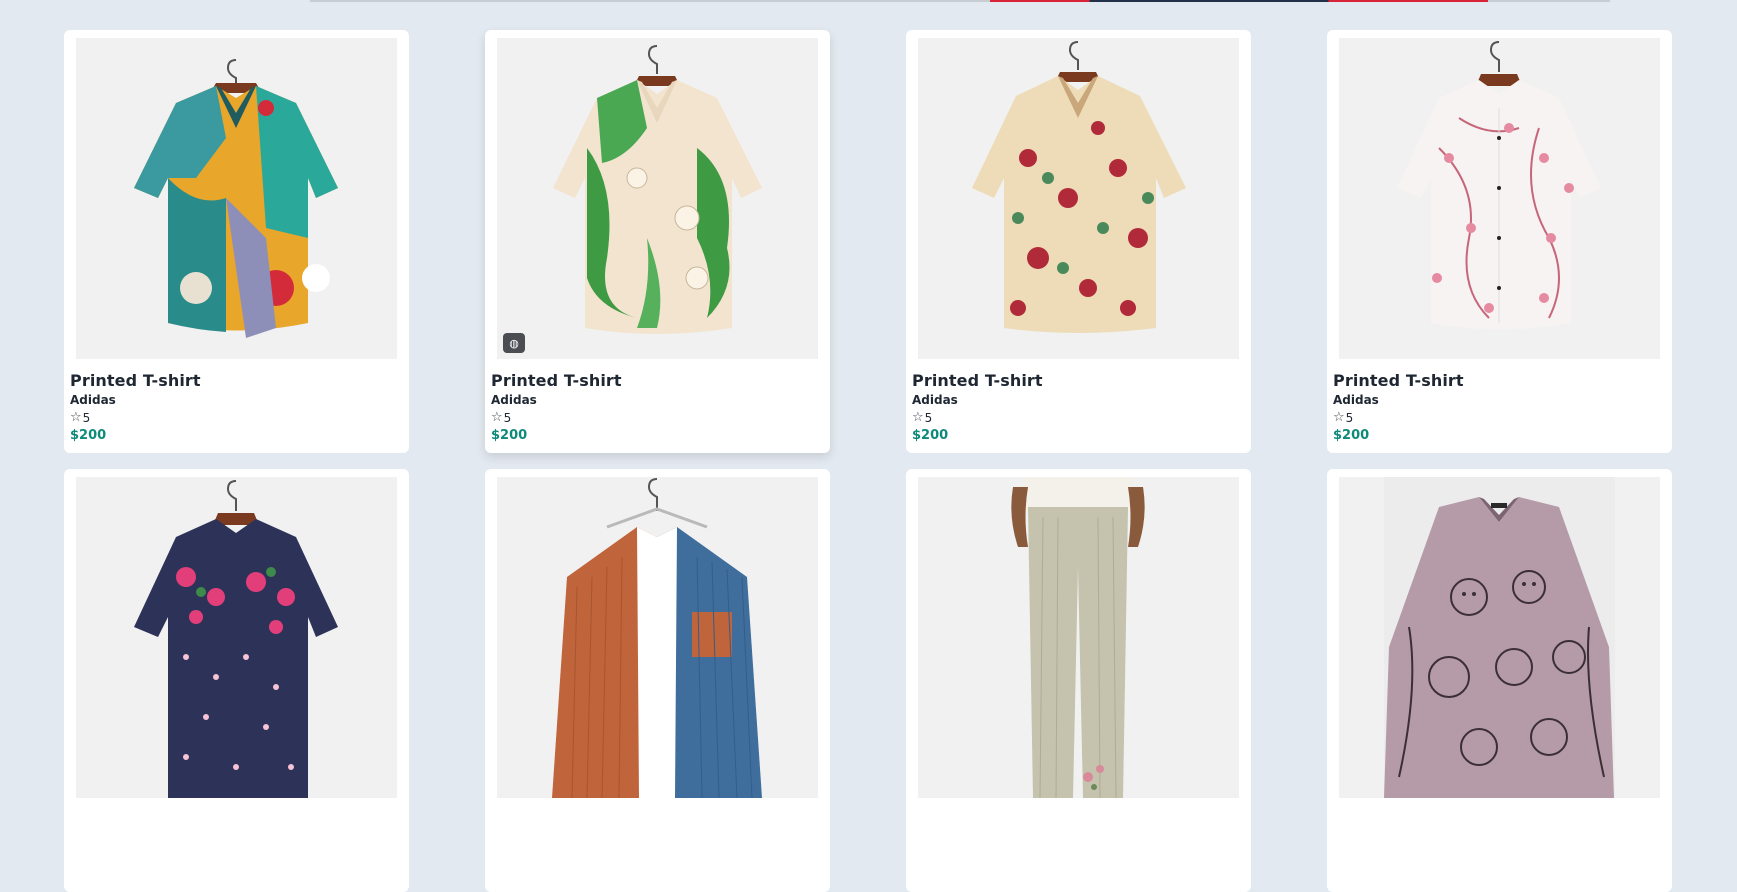 This screenshot has width=1737, height=892. Describe the element at coordinates (657, 198) in the screenshot. I see `product-image: ◍` at that location.